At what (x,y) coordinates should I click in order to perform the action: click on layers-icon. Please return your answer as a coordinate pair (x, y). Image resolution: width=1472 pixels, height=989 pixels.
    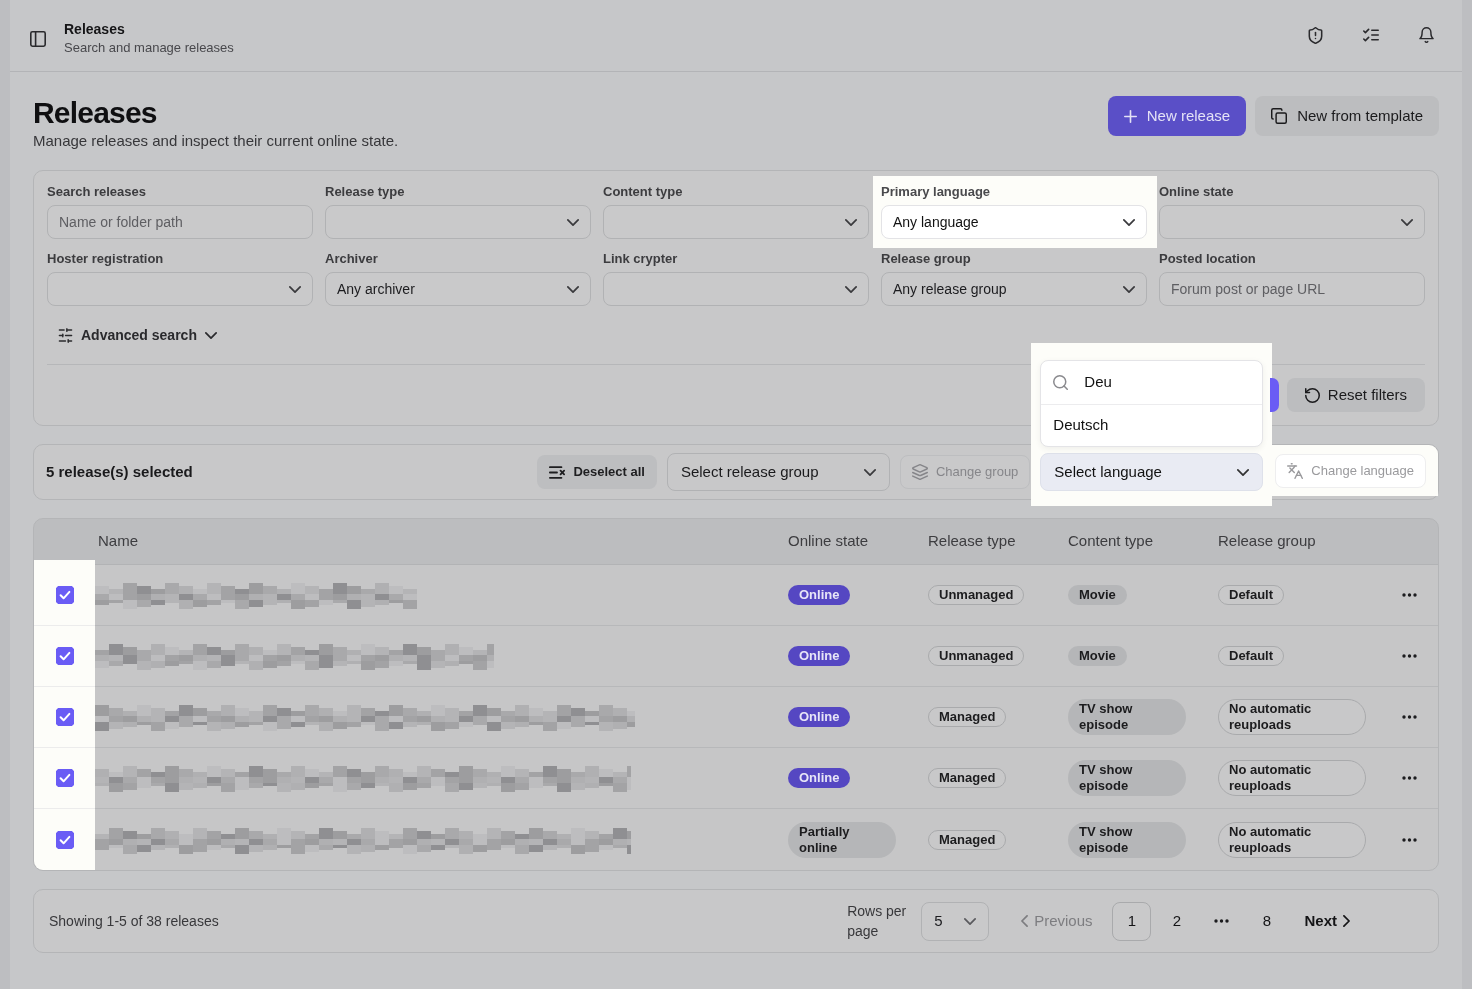
    Looking at the image, I should click on (919, 472).